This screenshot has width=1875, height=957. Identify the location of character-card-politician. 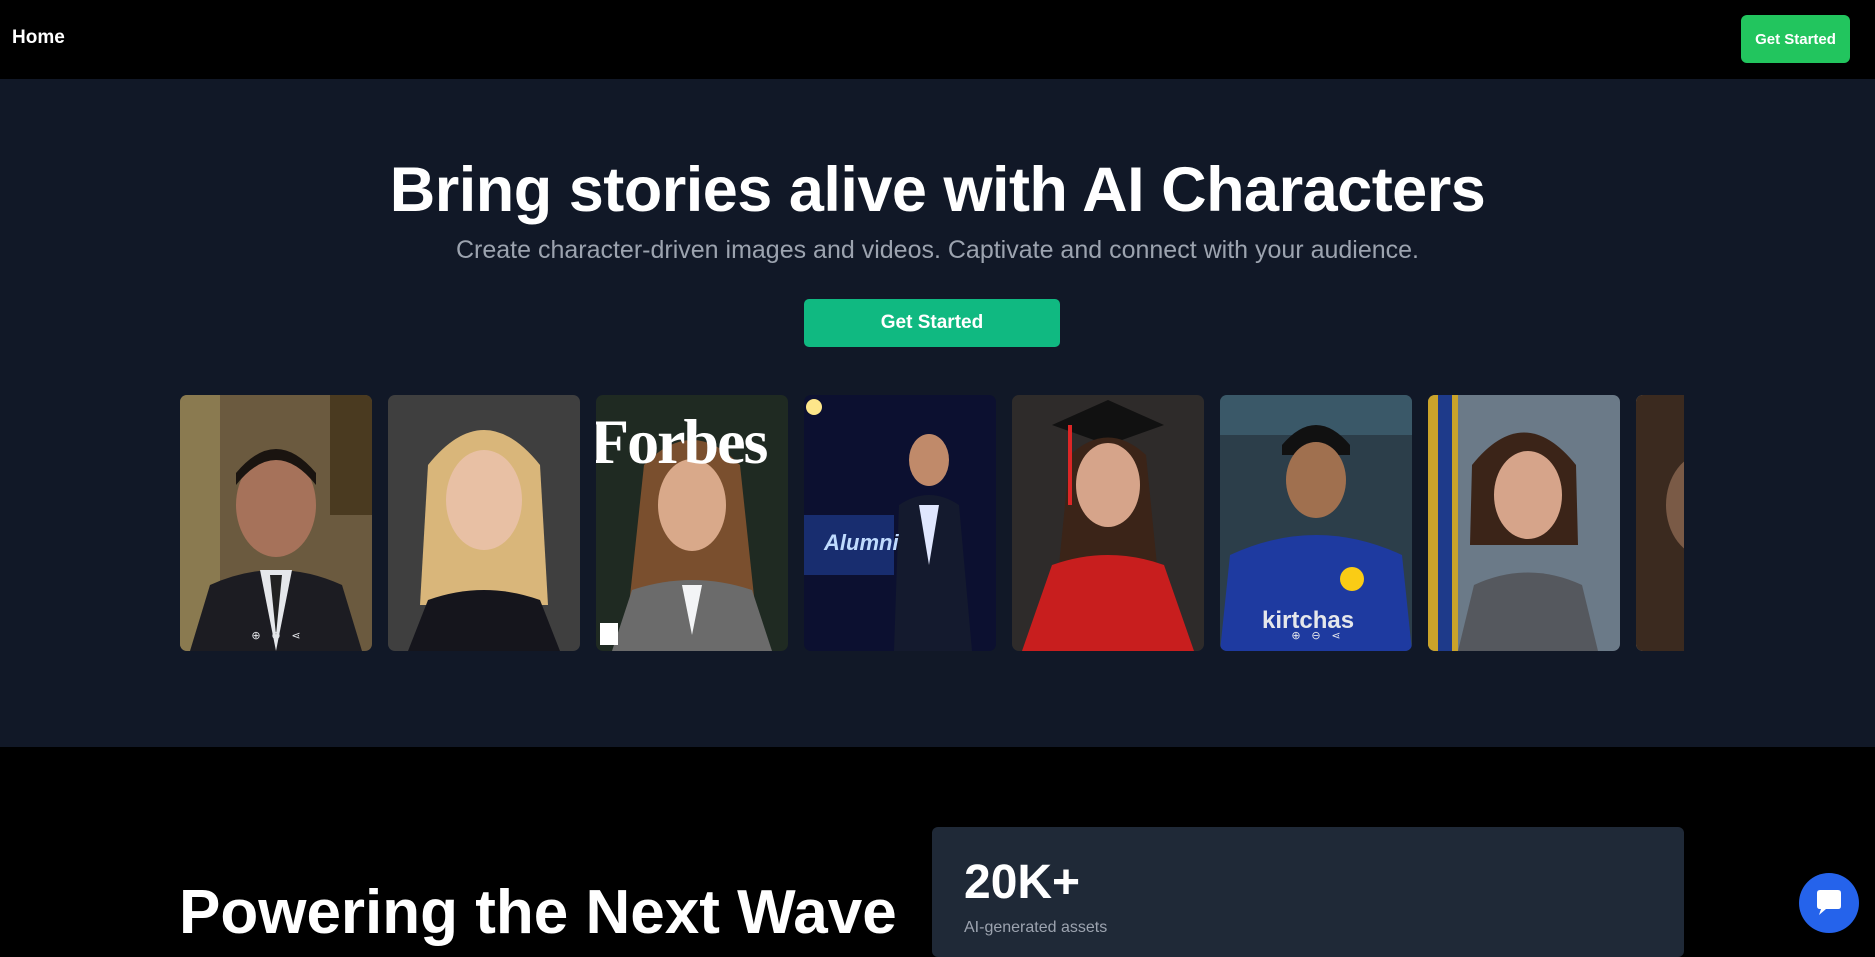
(1524, 523).